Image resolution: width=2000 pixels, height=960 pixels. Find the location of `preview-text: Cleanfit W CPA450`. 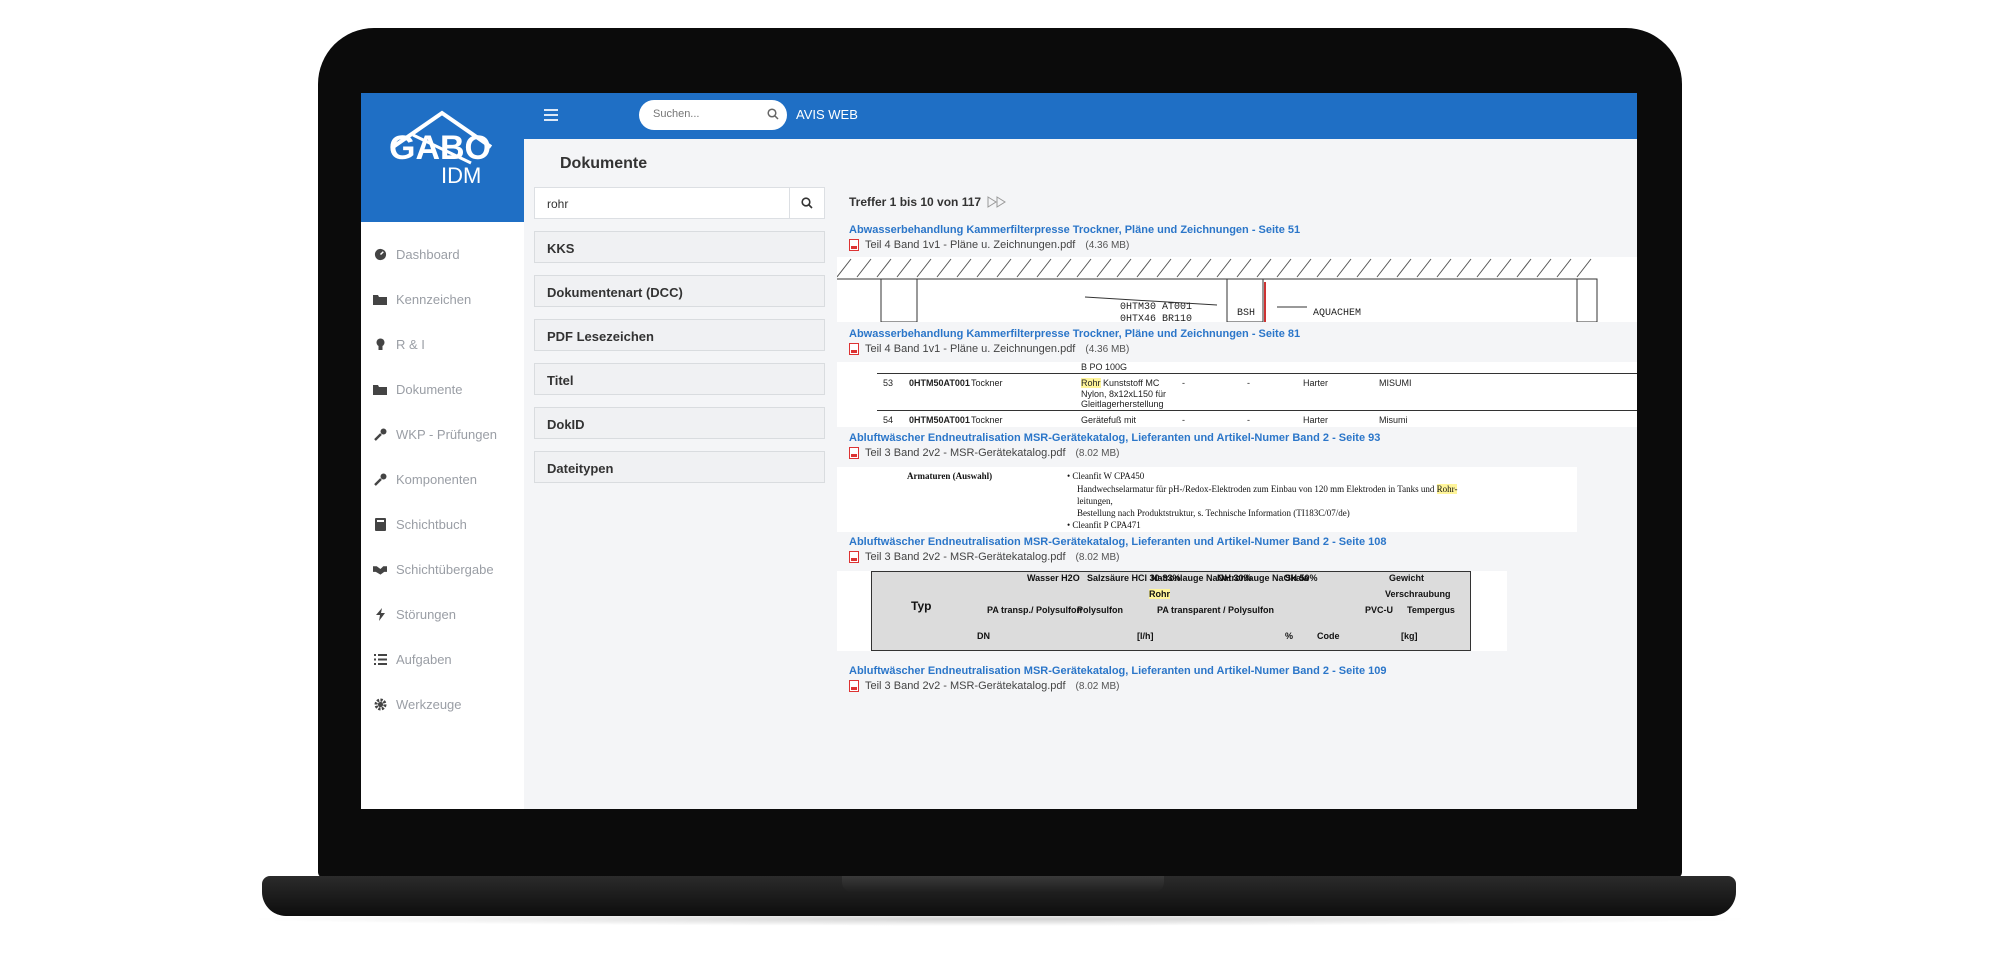

preview-text: Cleanfit W CPA450 is located at coordinates (1108, 476).